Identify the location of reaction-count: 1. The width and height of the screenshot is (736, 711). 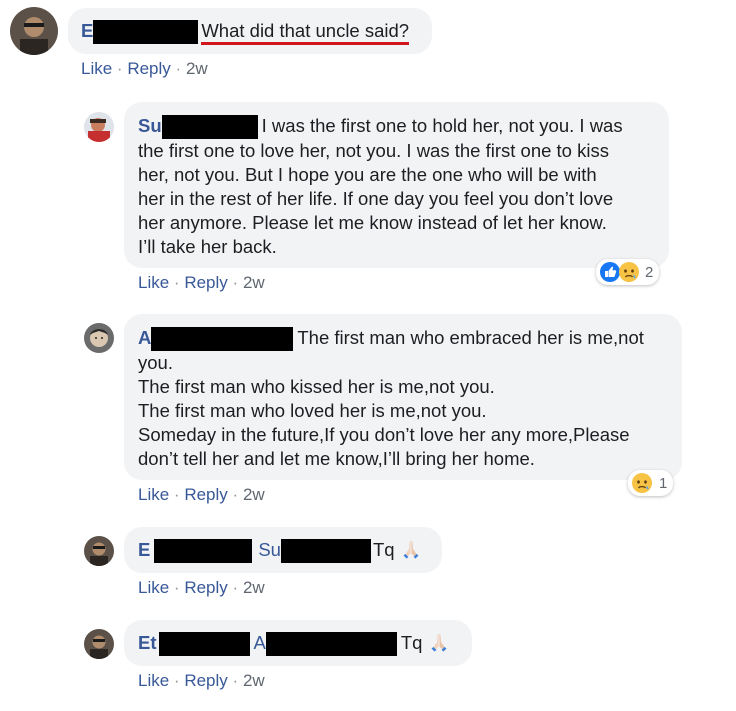
(663, 483).